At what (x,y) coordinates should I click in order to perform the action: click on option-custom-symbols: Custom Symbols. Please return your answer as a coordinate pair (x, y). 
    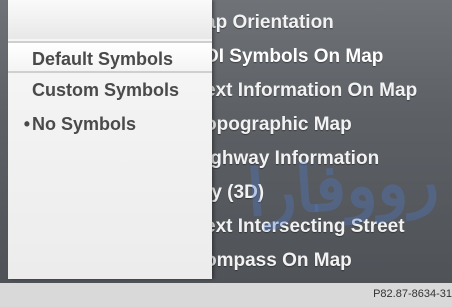
    Looking at the image, I should click on (110, 90).